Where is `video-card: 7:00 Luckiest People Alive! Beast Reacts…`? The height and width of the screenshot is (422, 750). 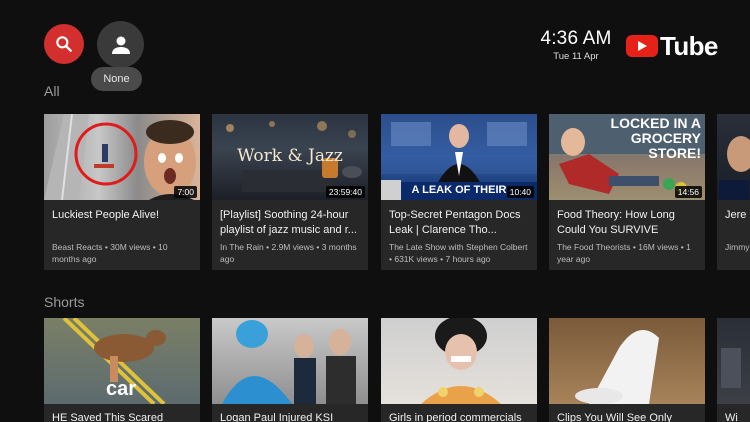
video-card: 7:00 Luckiest People Alive! Beast Reacts… is located at coordinates (122, 192).